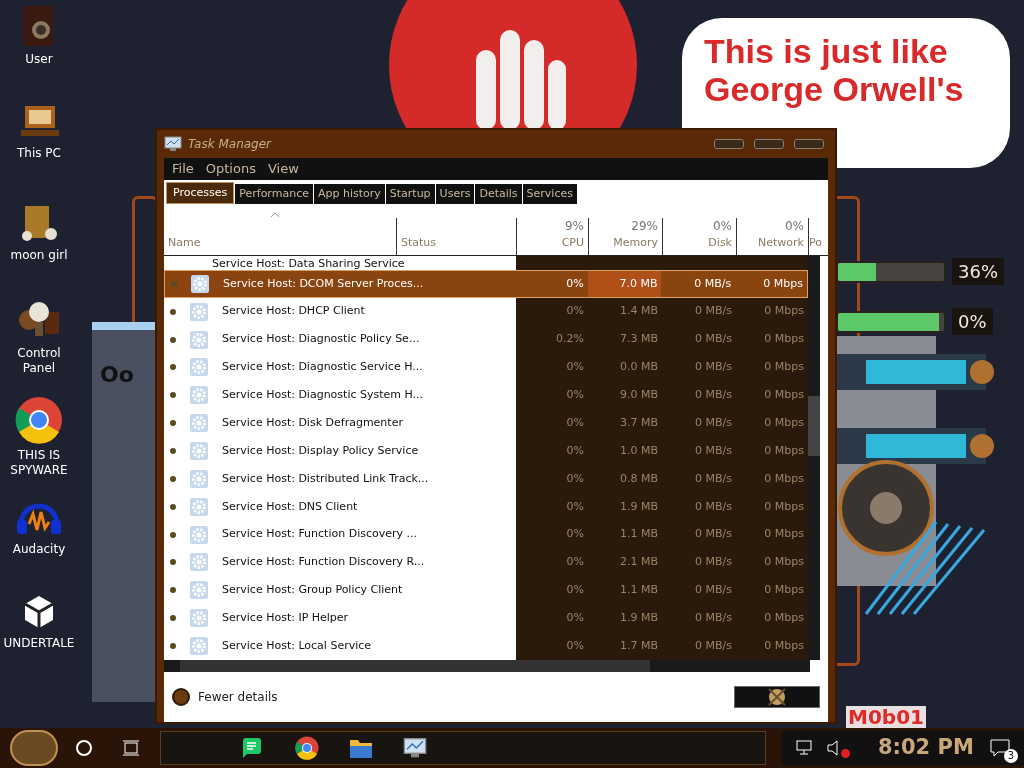 This screenshot has height=768, width=1024. I want to click on process-row: Service Host: DCOM Server Proces... 0% 7.0 MB 0 MB/s 0 Mbps, so click(486, 283).